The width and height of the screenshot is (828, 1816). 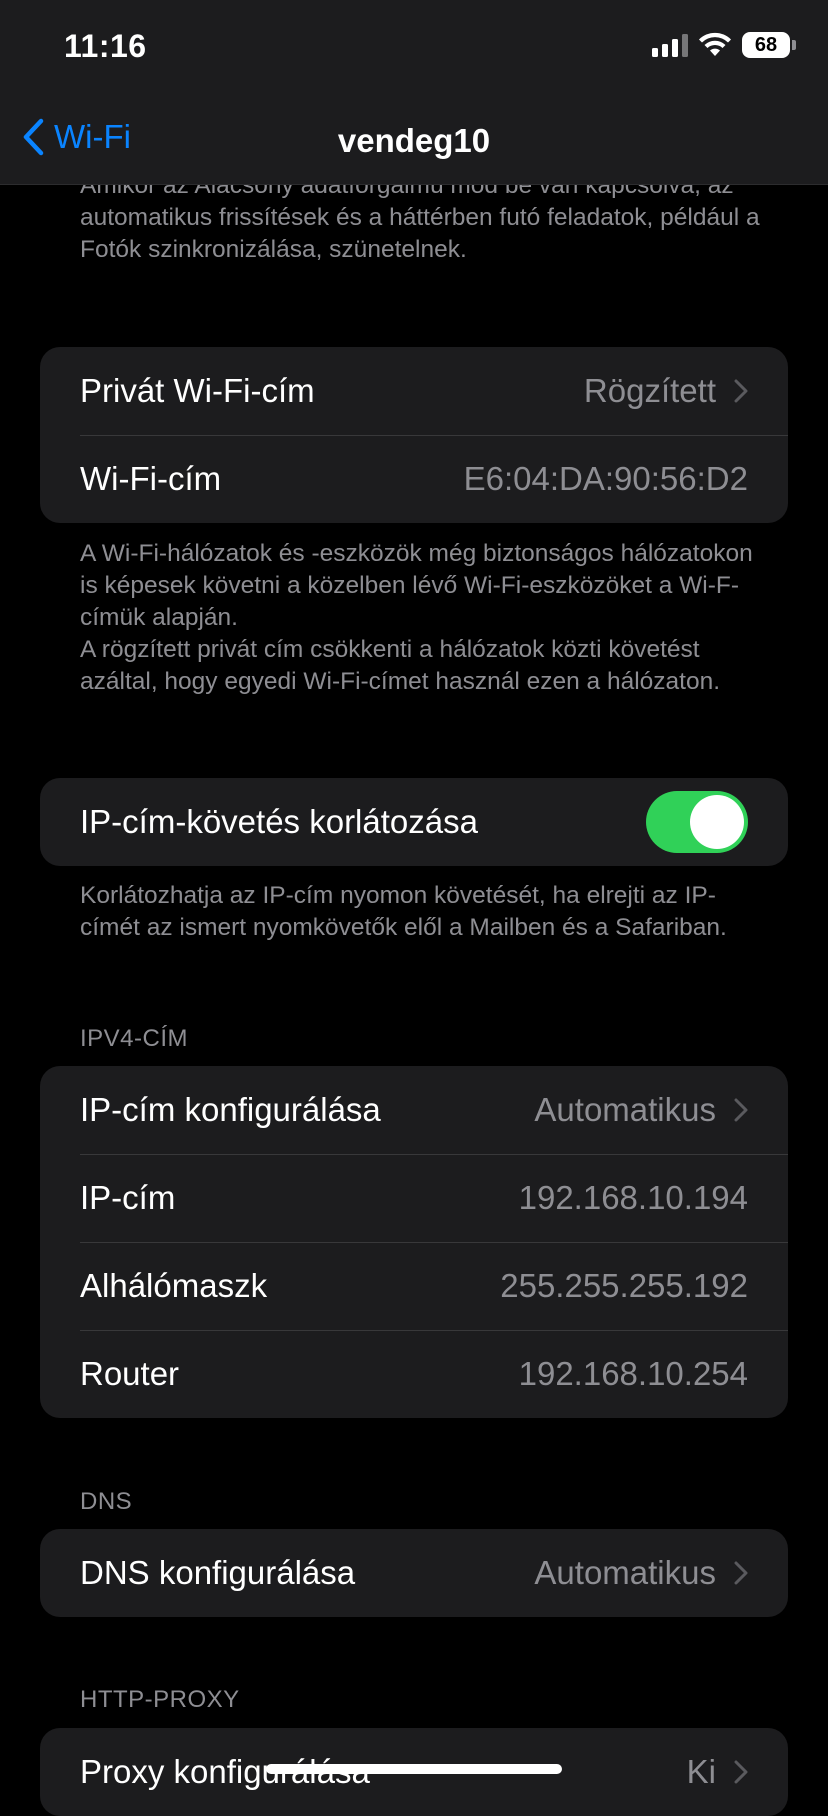 I want to click on configure-proxy-value: Ki, so click(x=701, y=1771).